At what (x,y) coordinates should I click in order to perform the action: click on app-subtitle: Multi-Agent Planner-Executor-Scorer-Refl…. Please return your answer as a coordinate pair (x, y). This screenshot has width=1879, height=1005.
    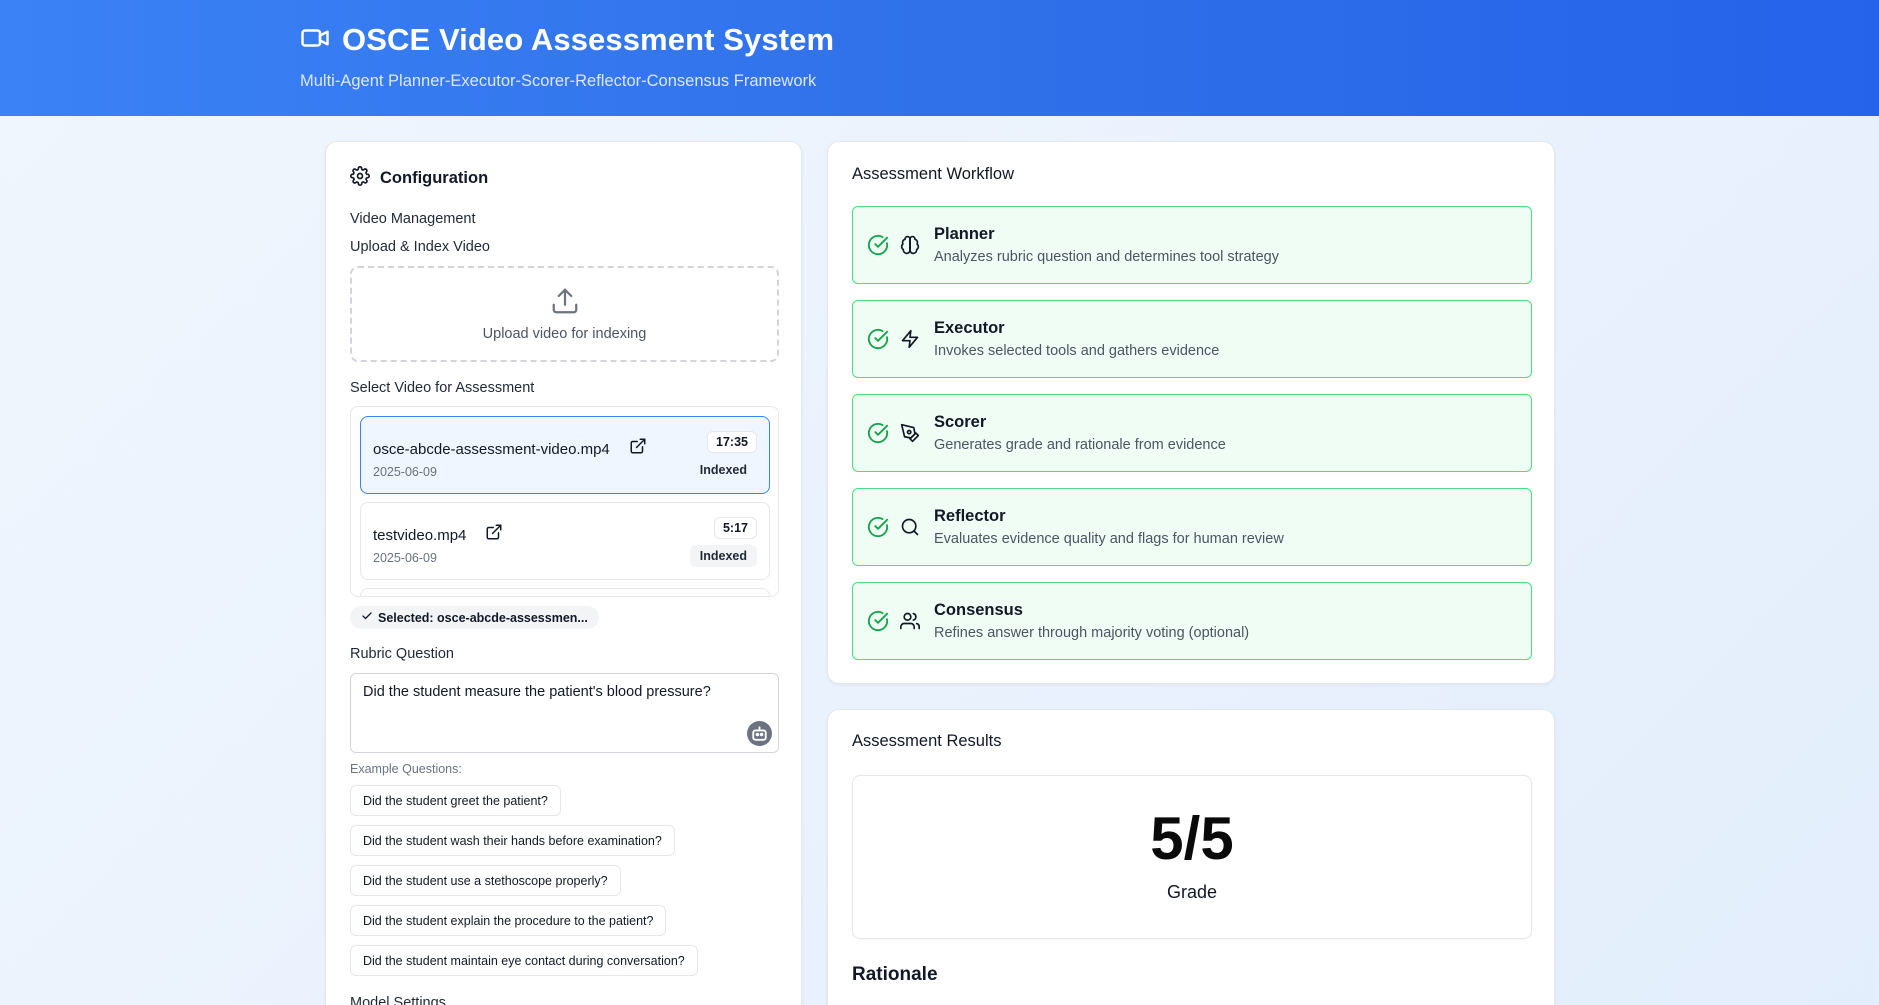
    Looking at the image, I should click on (558, 81).